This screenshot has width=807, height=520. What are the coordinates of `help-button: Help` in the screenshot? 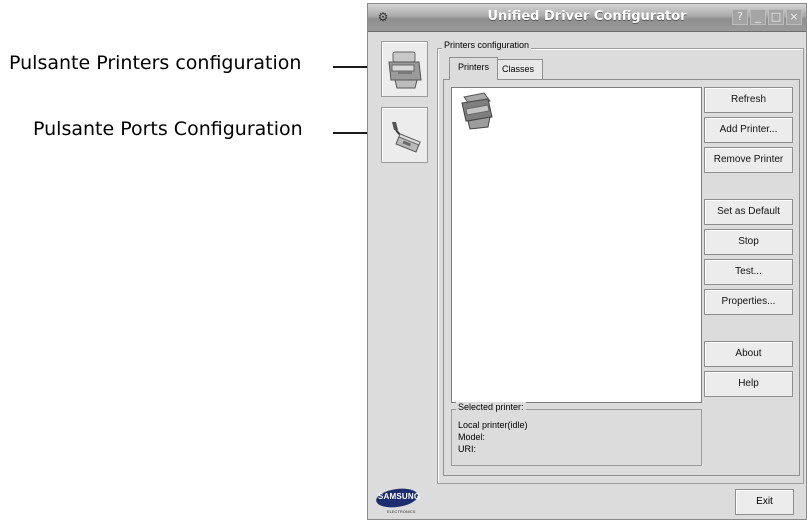 It's located at (748, 384).